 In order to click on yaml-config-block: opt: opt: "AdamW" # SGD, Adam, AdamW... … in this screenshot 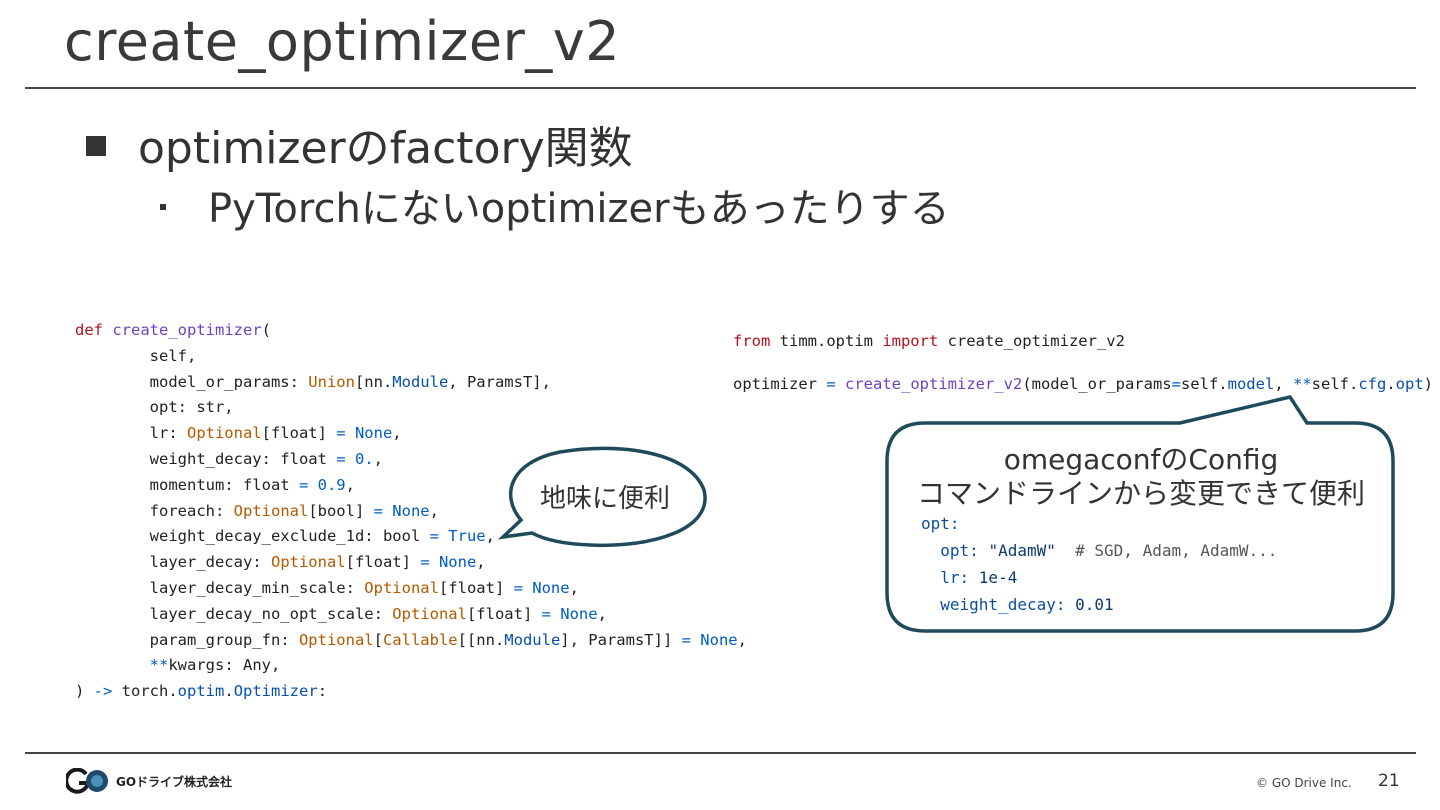, I will do `click(1099, 564)`.